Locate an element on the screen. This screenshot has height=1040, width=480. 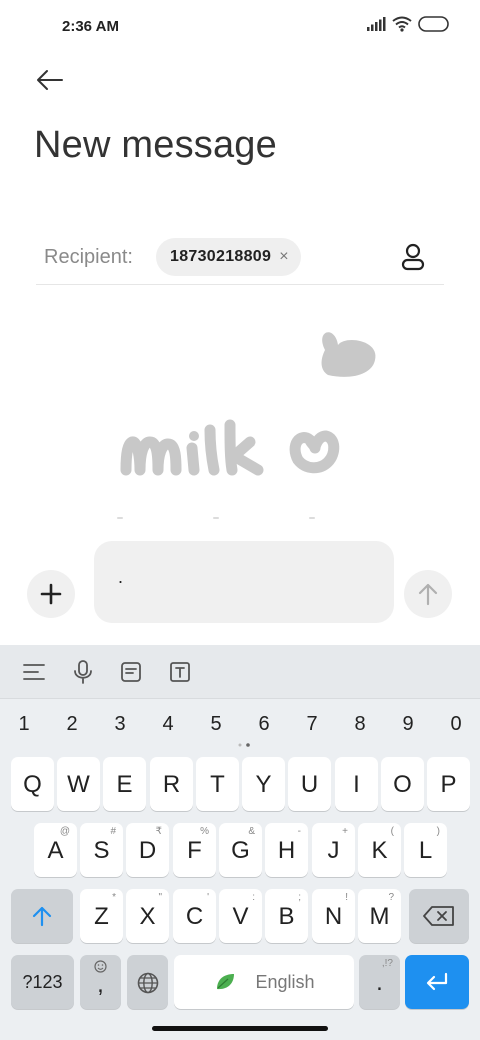
status-time: 2:36 AM is located at coordinates (90, 26).